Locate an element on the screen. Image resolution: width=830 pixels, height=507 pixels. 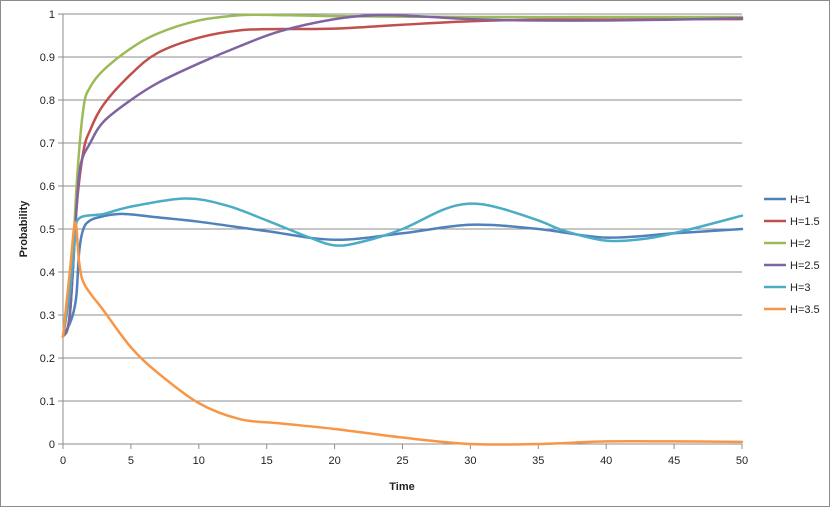
y-tick-label: 0.6 is located at coordinates (47, 187).